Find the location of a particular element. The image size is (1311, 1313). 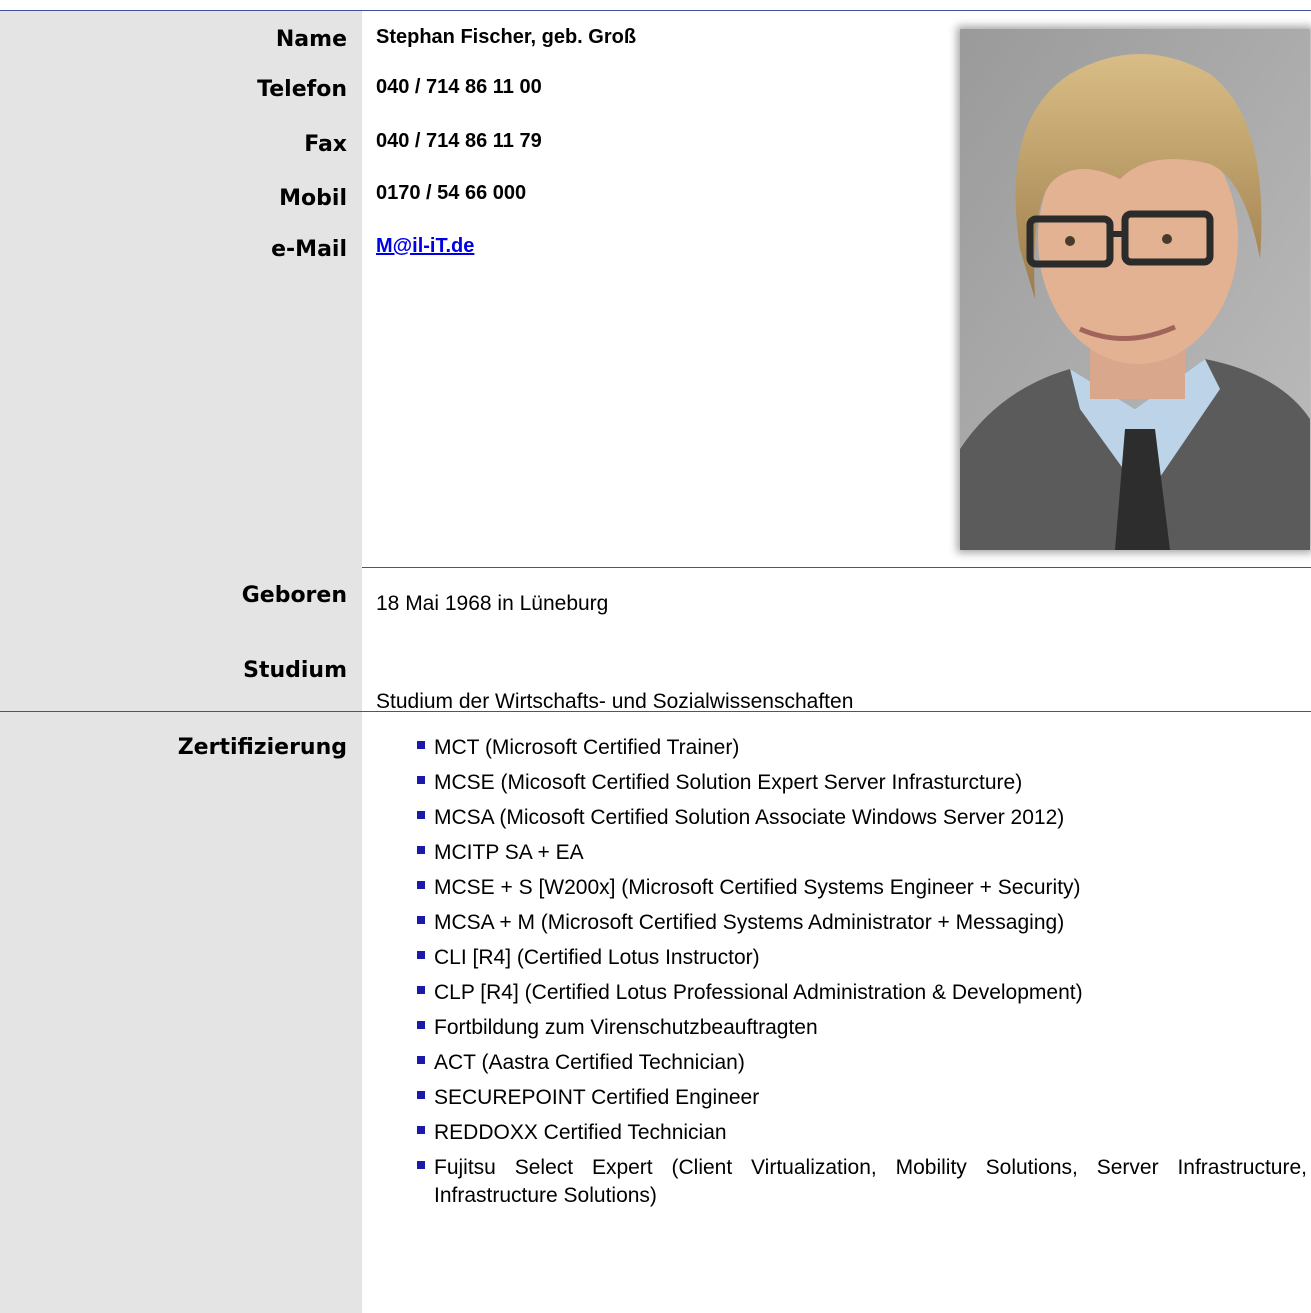

fax-value: 040 / 714 86 11 79 is located at coordinates (459, 141).